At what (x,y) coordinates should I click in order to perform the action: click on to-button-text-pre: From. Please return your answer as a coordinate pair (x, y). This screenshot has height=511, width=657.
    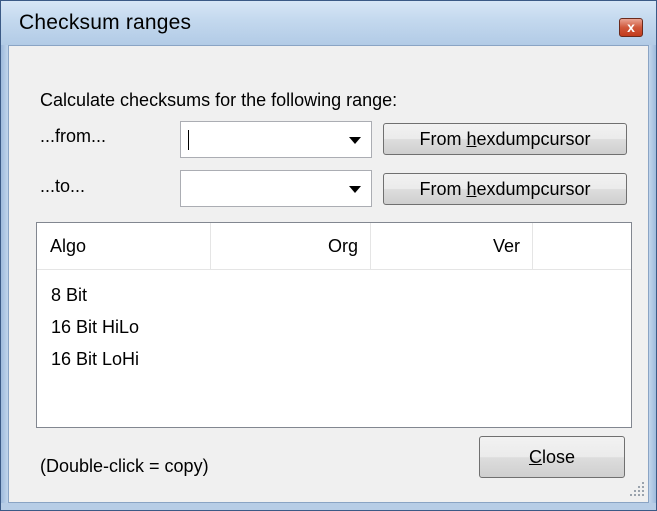
    Looking at the image, I should click on (443, 189).